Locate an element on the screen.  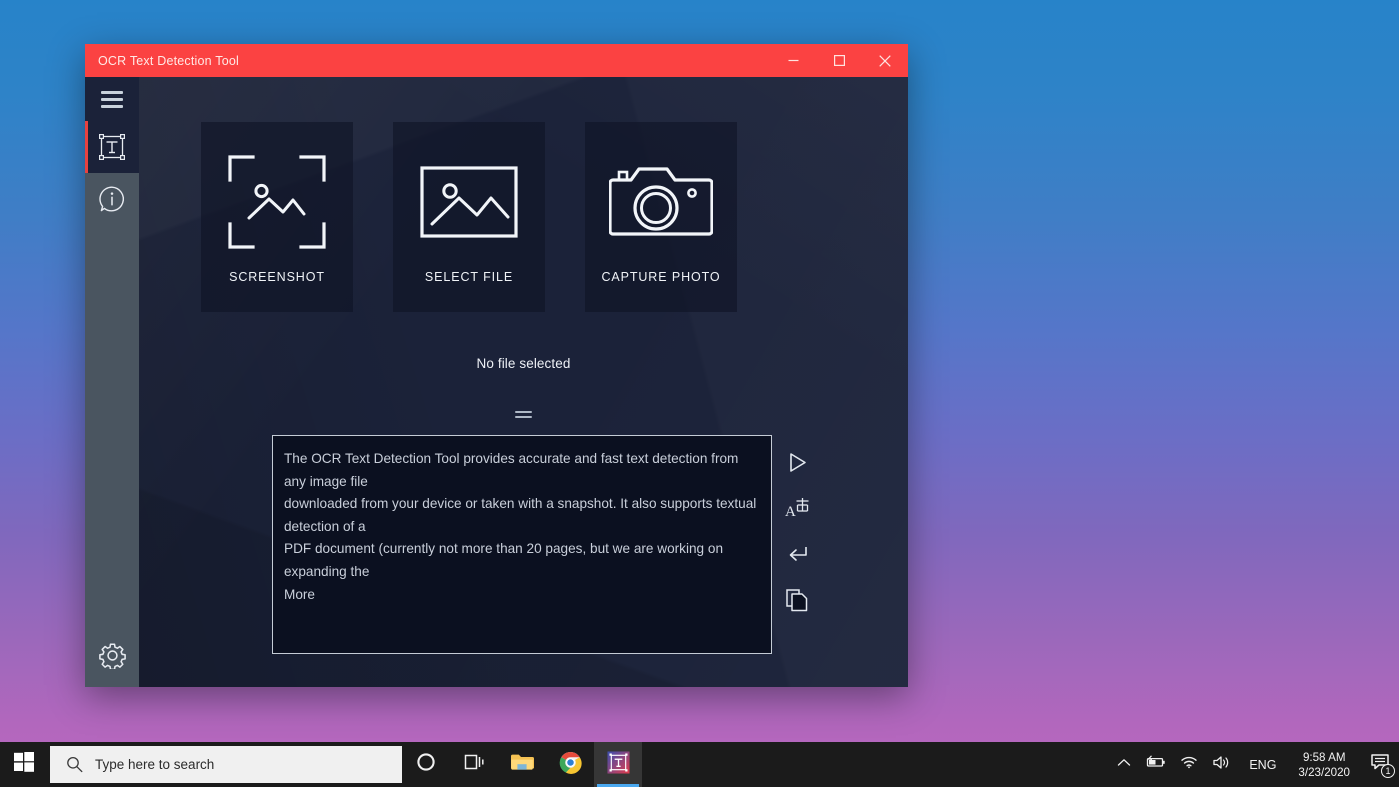
search-icon is located at coordinates (74, 764).